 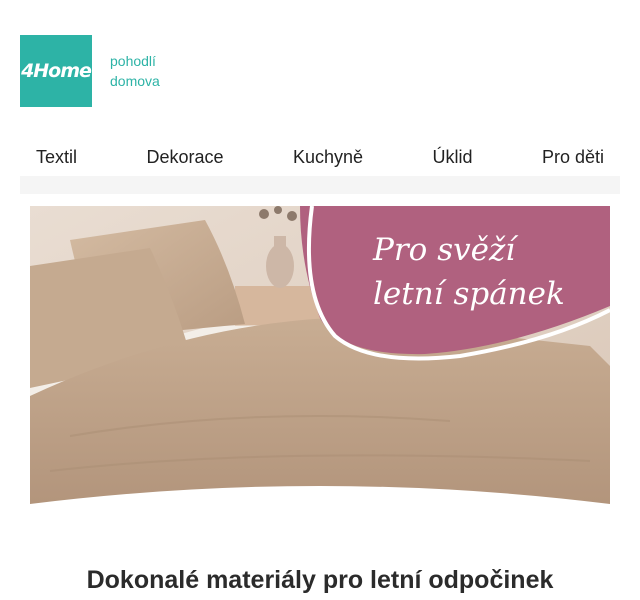 I want to click on nav-item-textil: Textil, so click(x=56, y=157).